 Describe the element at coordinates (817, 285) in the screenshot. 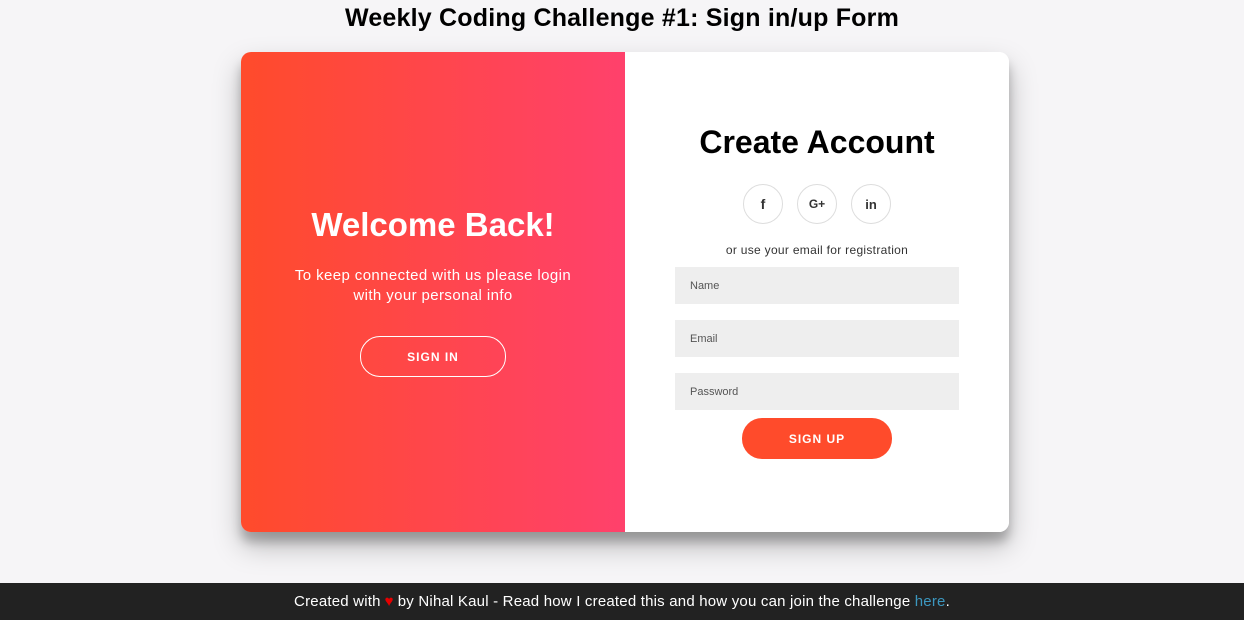

I see `name-input` at that location.